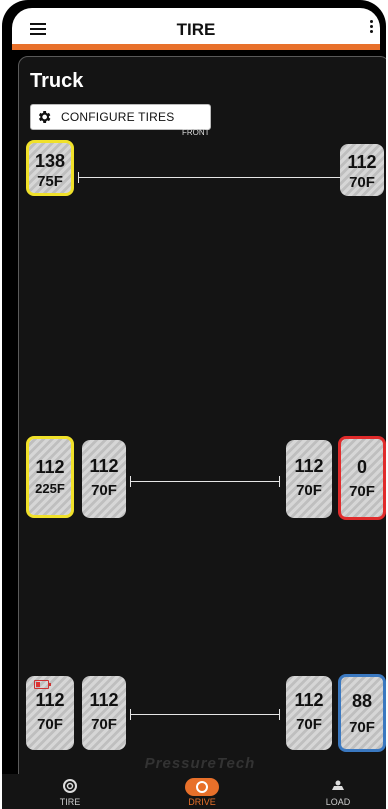 The image size is (388, 809). Describe the element at coordinates (361, 467) in the screenshot. I see `tire-pressure: 0` at that location.